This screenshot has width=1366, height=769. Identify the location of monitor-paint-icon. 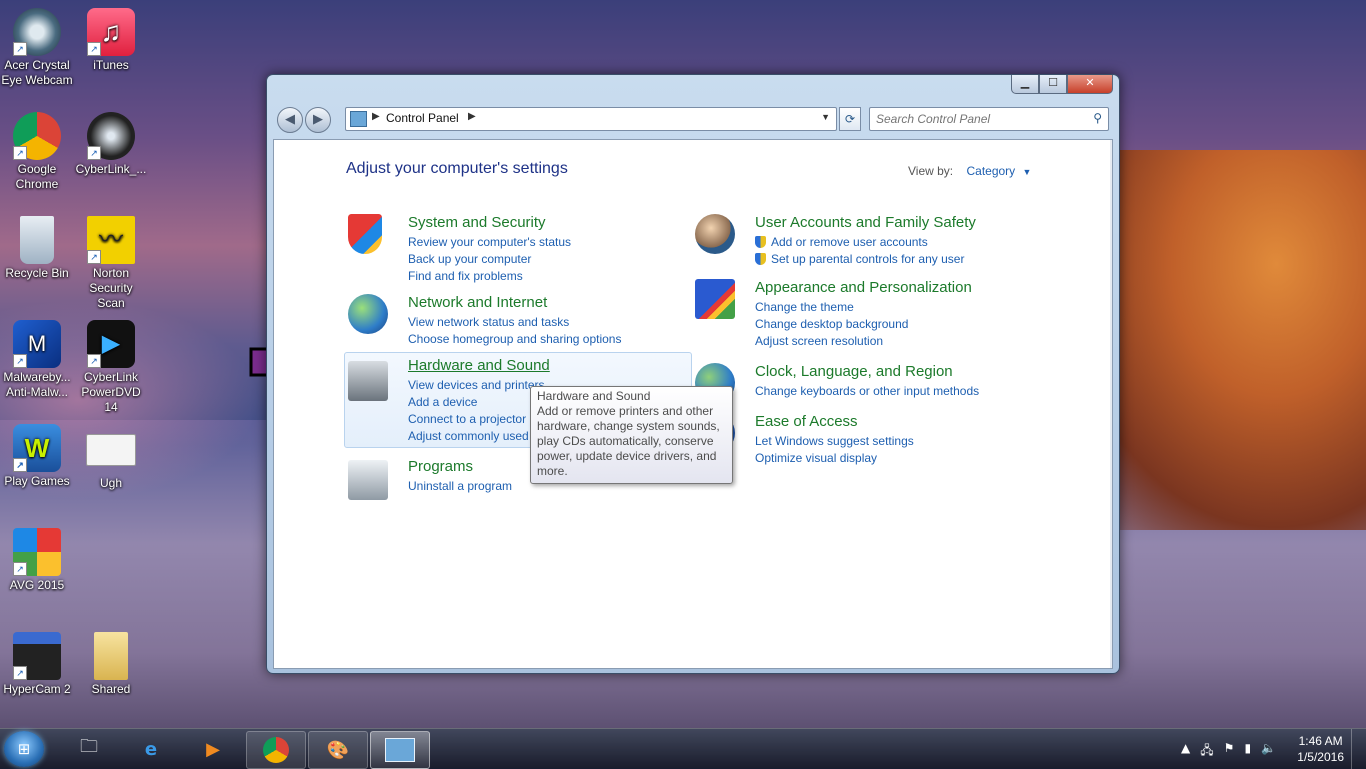
(715, 299).